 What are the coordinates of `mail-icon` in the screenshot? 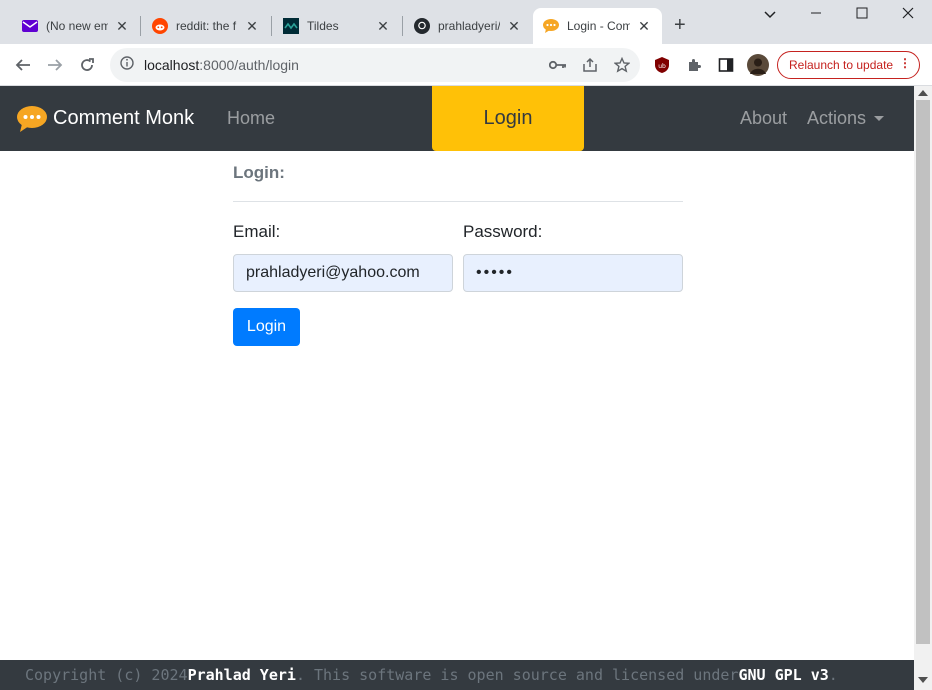 It's located at (30, 26).